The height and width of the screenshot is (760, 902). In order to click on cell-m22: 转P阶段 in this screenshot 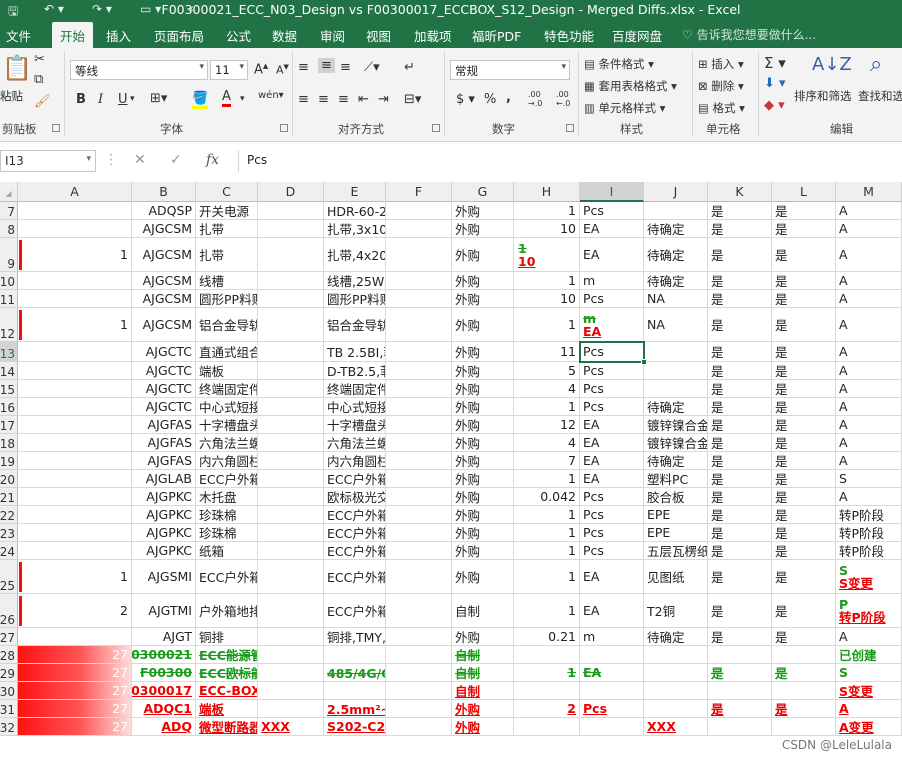, I will do `click(869, 515)`.